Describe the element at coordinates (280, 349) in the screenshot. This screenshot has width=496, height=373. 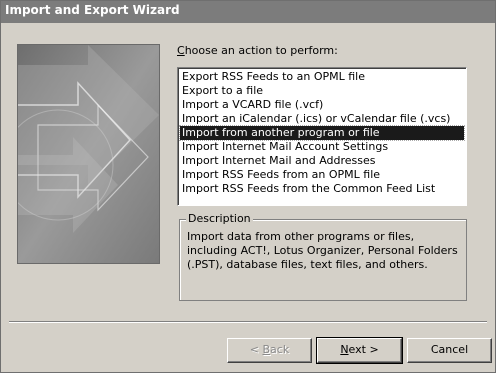
I see `back-rest: ack` at that location.